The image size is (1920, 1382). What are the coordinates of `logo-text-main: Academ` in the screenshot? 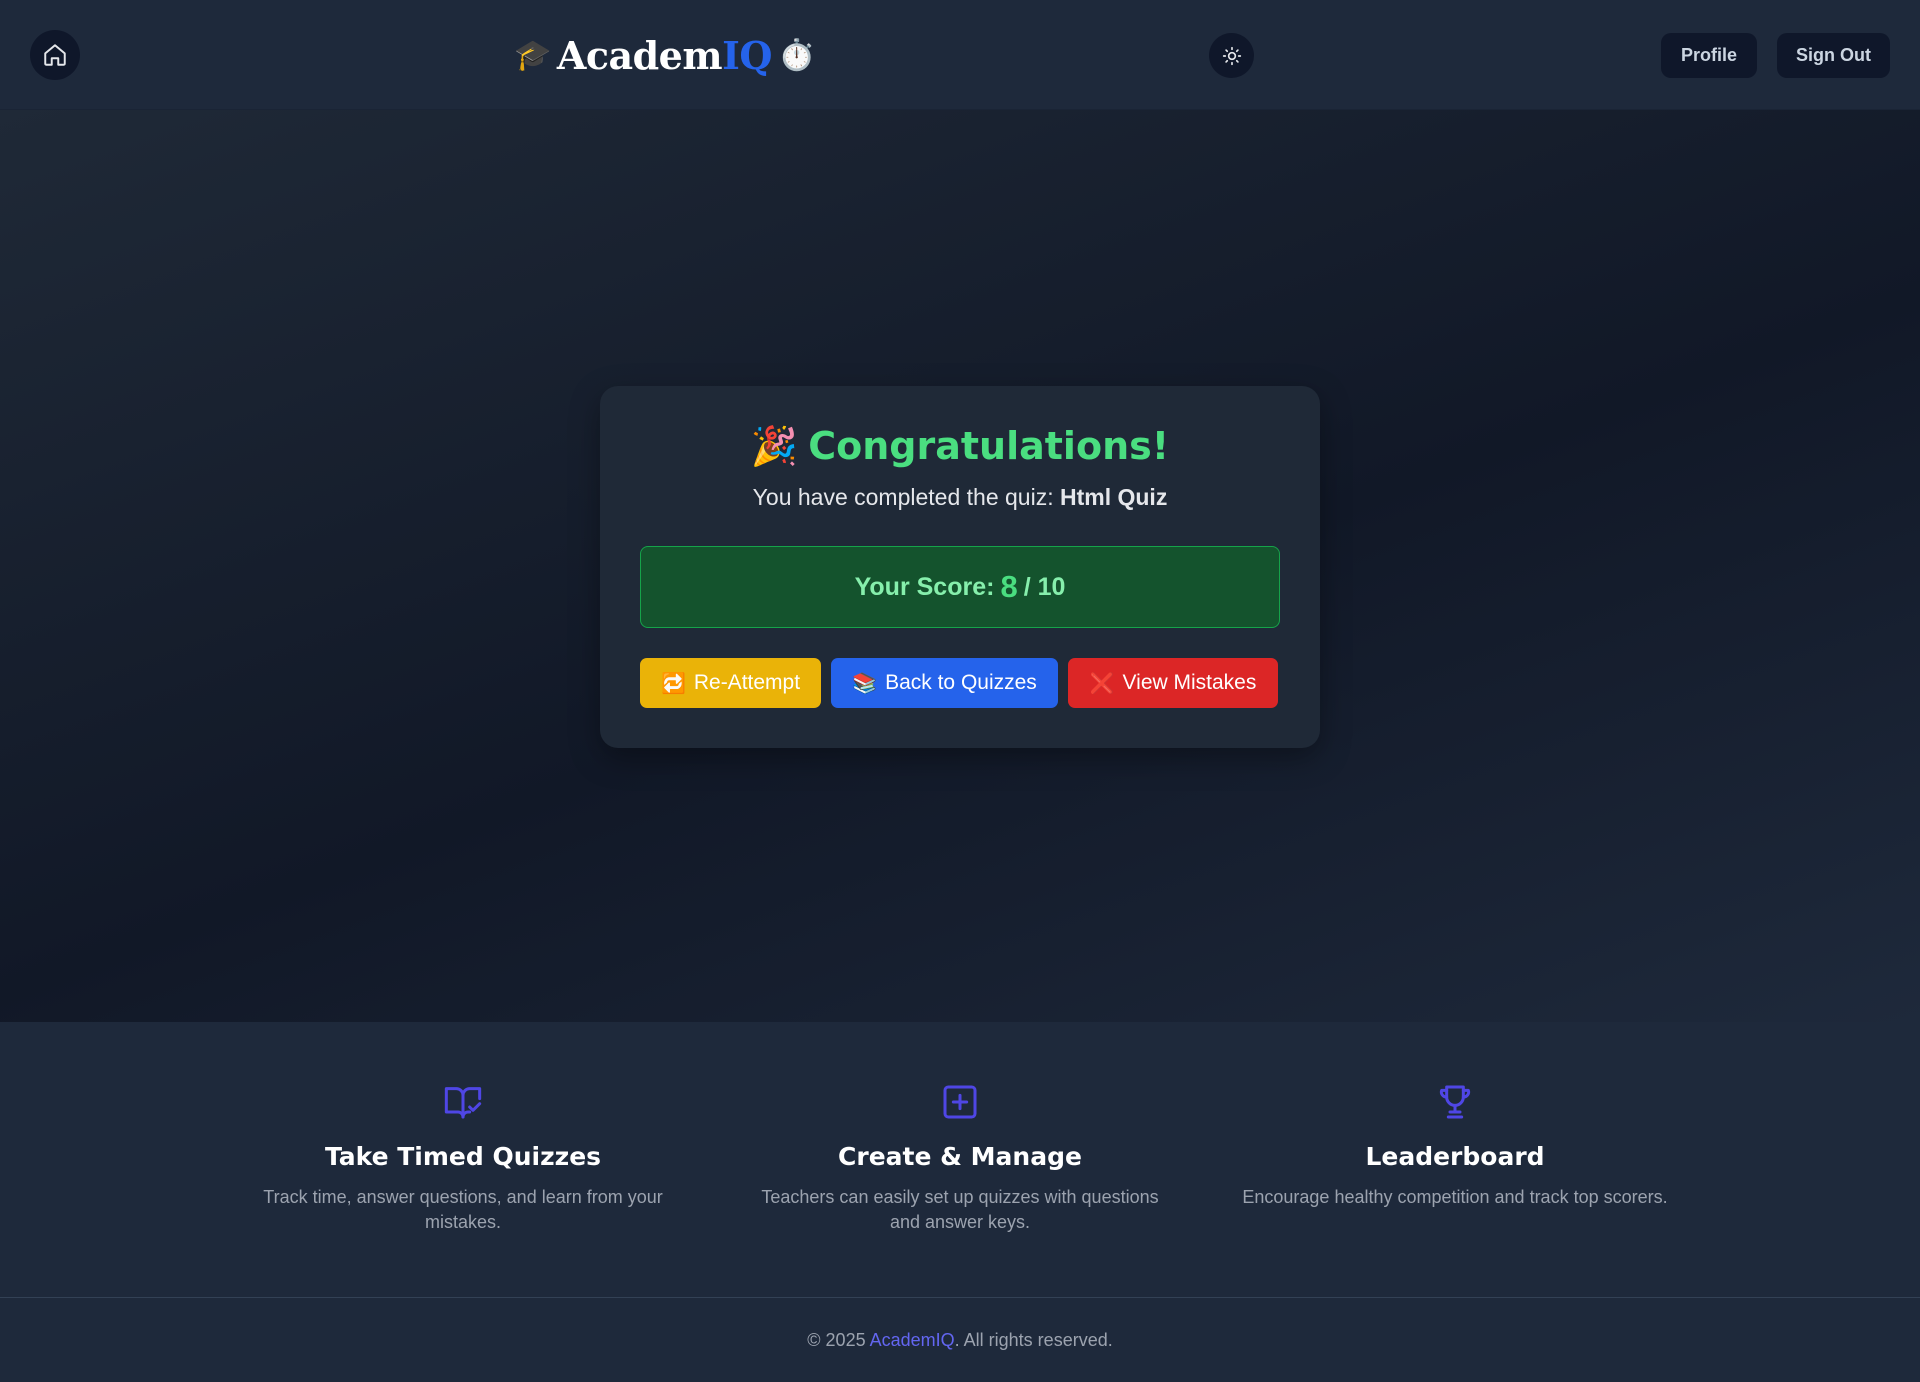 It's located at (639, 55).